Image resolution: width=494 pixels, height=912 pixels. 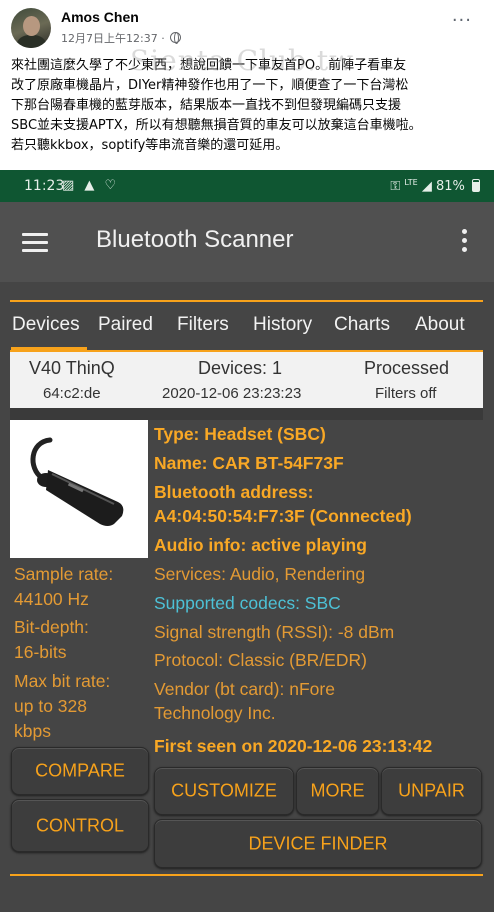 What do you see at coordinates (247, 186) in the screenshot?
I see `status-bar: 11:23 ▨ ▲ ♡ ⚿ LTE ◢ 81%` at bounding box center [247, 186].